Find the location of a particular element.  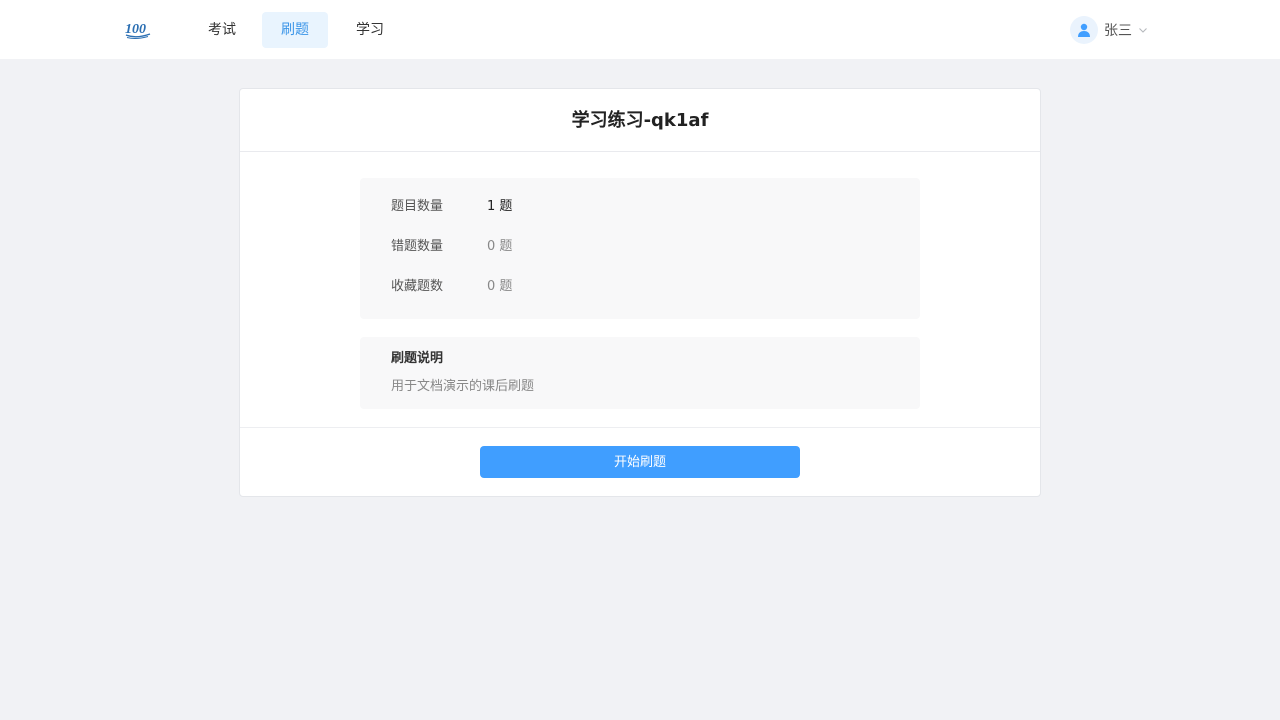

top-navigation-bar: 100 考试 刷题 学习 张三 is located at coordinates (640, 29).